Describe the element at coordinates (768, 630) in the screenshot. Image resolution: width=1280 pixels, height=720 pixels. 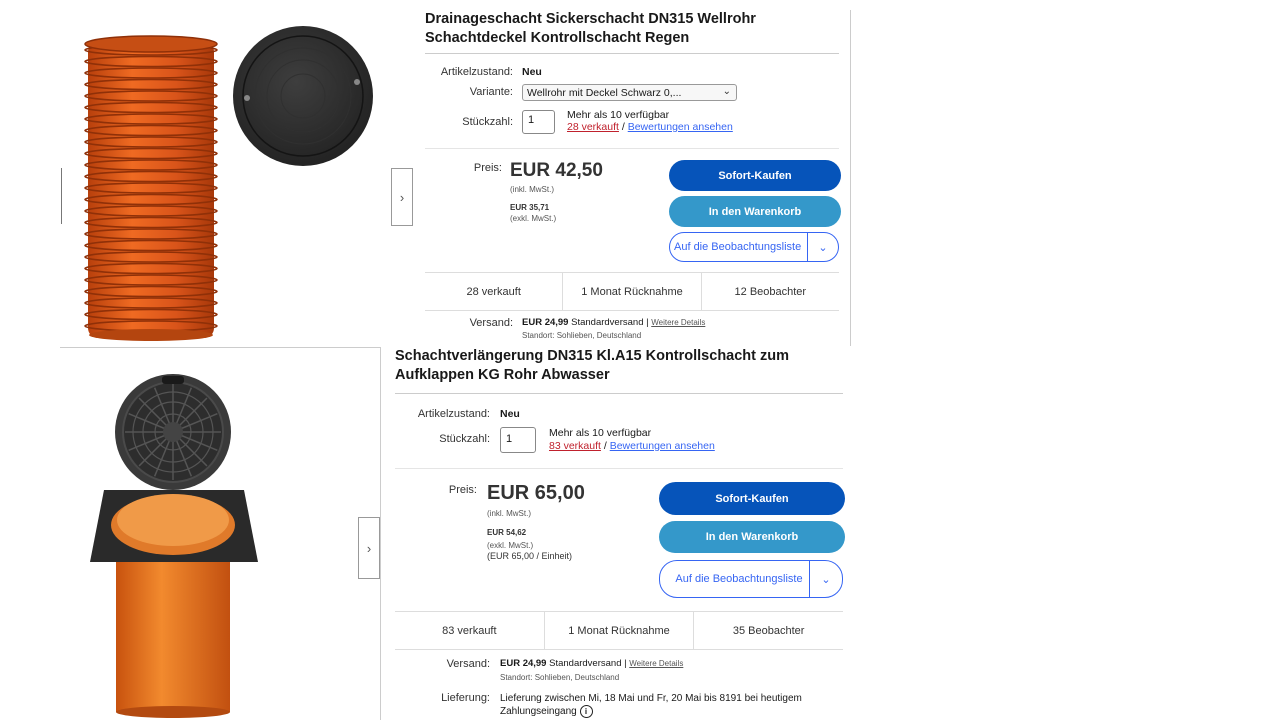
I see `stat-watchers: 35 Beobachter` at that location.